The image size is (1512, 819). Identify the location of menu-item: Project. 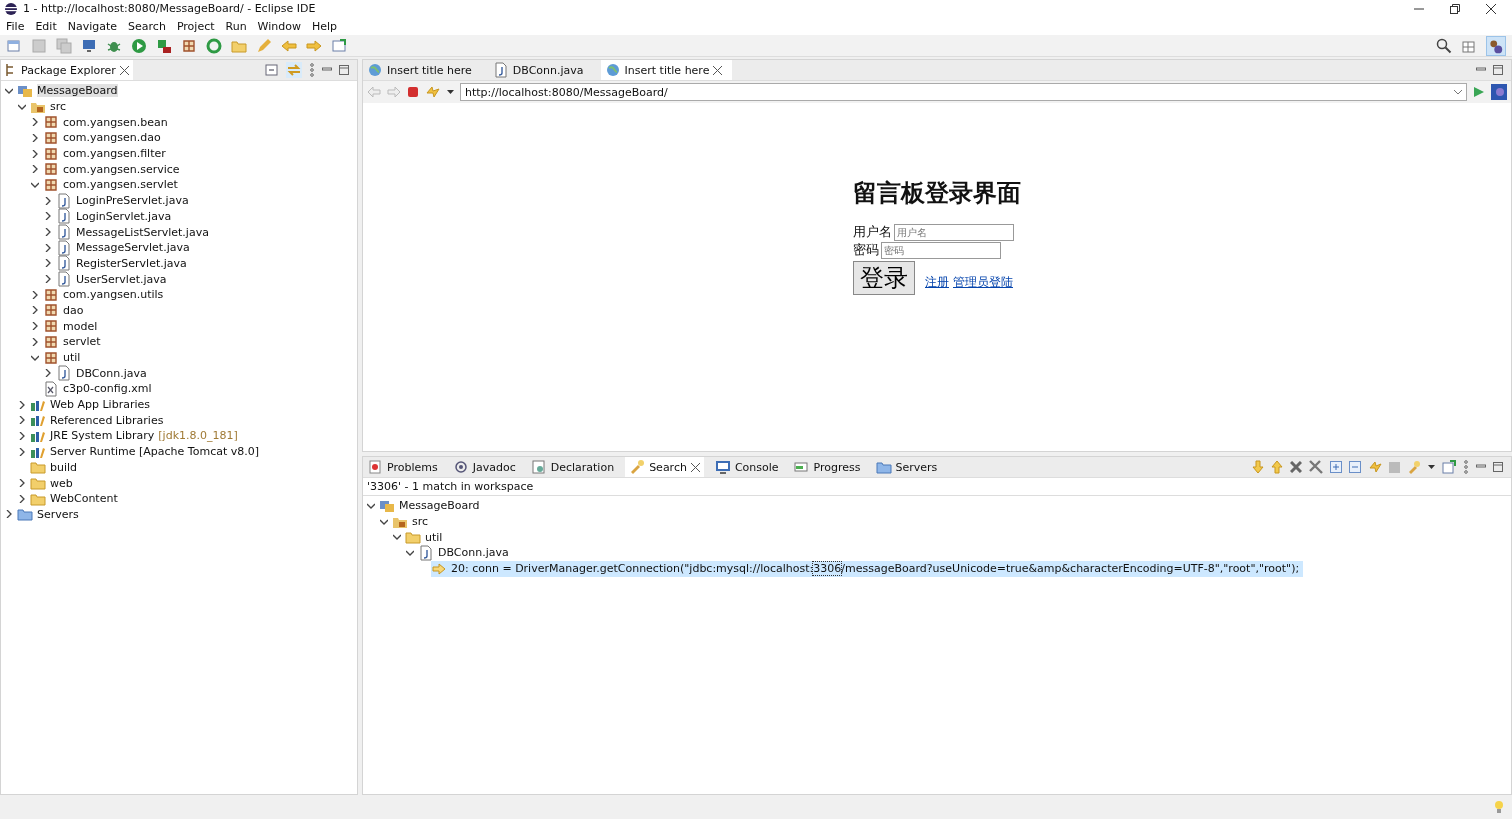
(195, 26).